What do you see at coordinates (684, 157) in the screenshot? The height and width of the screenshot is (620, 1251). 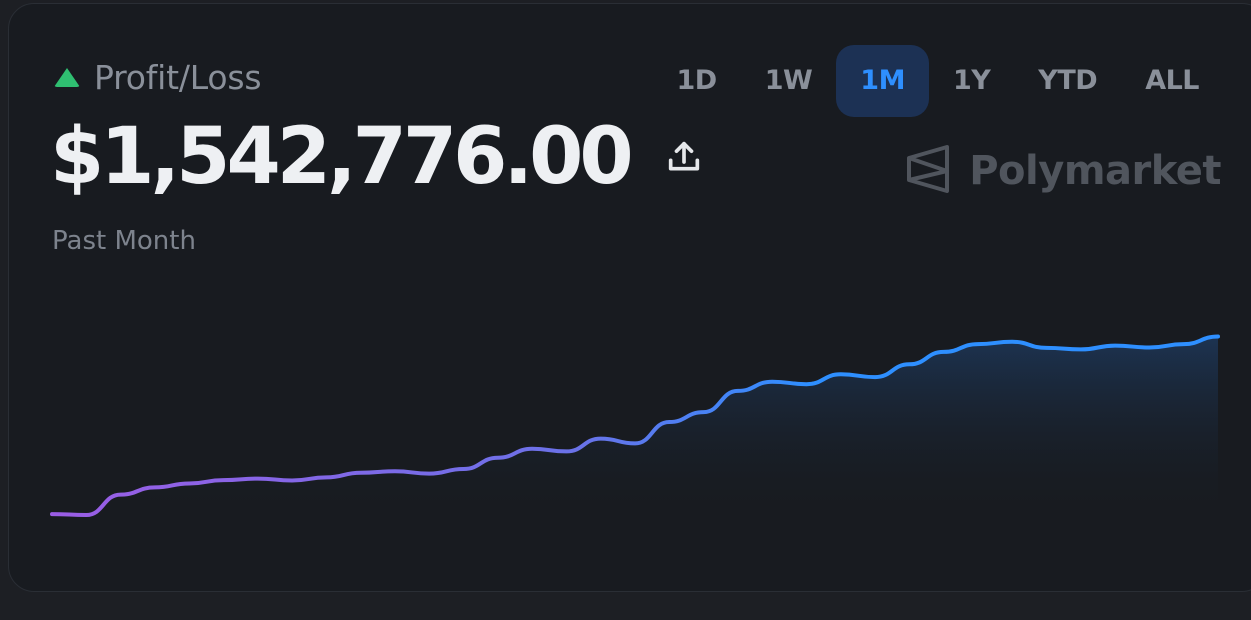 I see `share-icon` at bounding box center [684, 157].